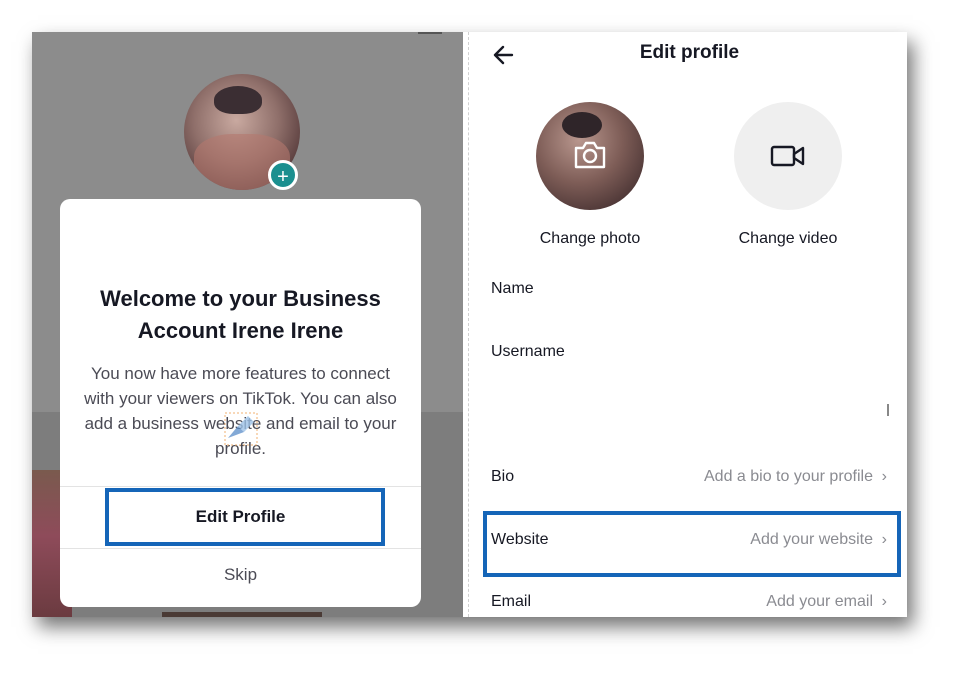 Image resolution: width=971 pixels, height=683 pixels. I want to click on change-photo-label: Change photo, so click(590, 239).